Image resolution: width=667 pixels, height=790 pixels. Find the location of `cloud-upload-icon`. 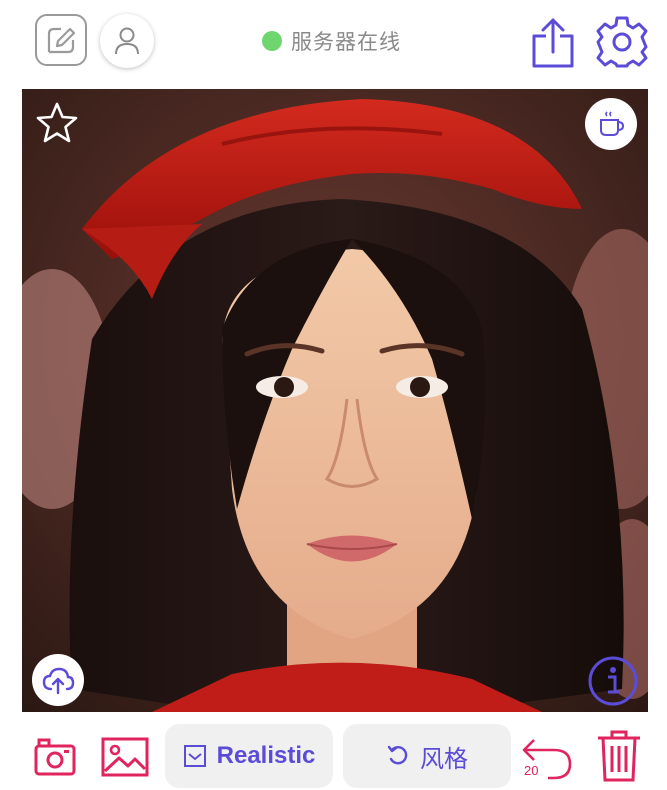

cloud-upload-icon is located at coordinates (58, 681).